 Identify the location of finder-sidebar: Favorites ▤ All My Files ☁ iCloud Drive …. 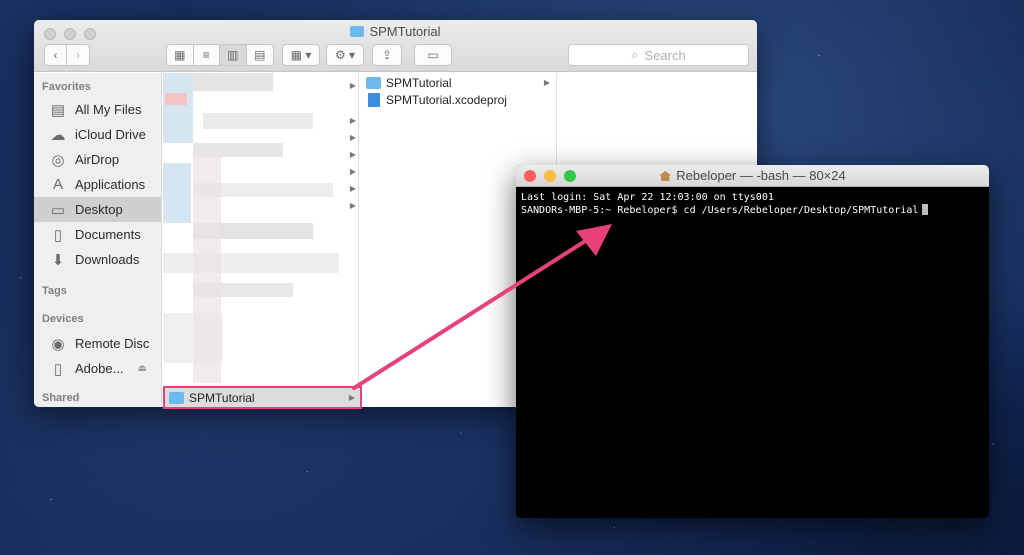
(98, 240).